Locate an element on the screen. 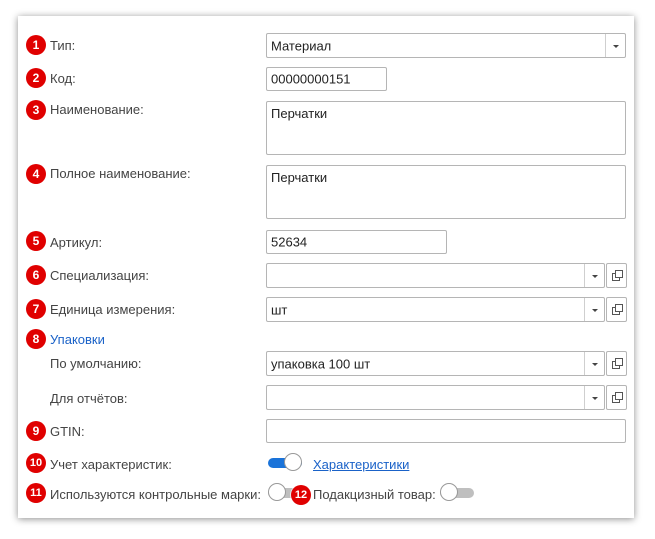  name-textarea: Перчатки is located at coordinates (446, 128).